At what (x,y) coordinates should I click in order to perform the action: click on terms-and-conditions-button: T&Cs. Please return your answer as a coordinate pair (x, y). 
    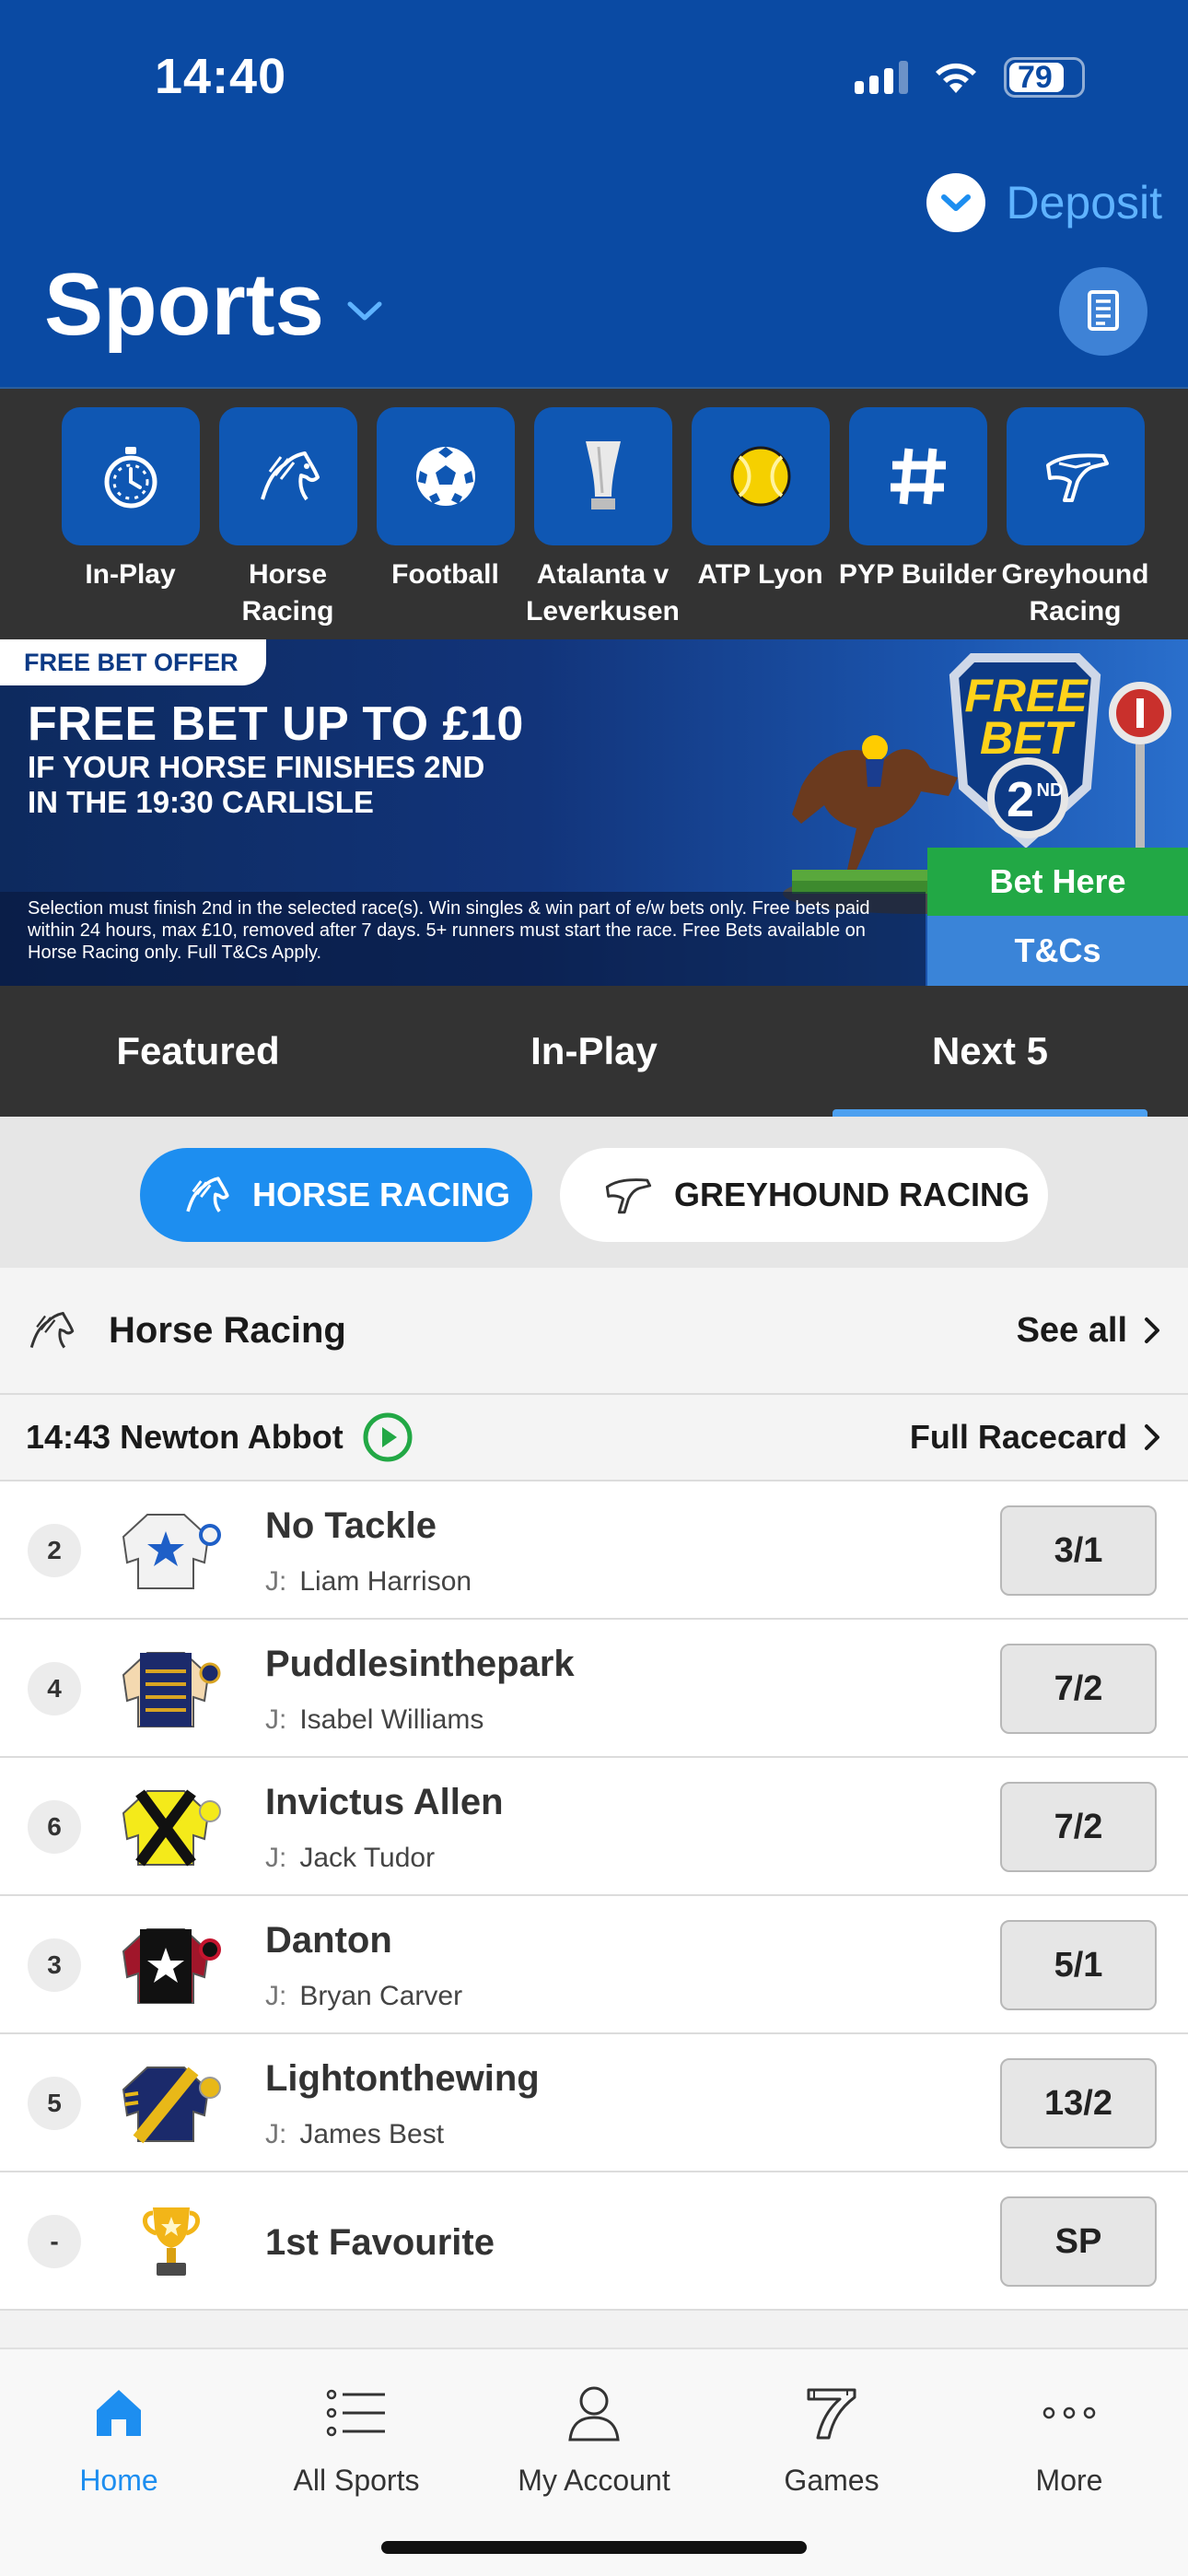
    Looking at the image, I should click on (1057, 951).